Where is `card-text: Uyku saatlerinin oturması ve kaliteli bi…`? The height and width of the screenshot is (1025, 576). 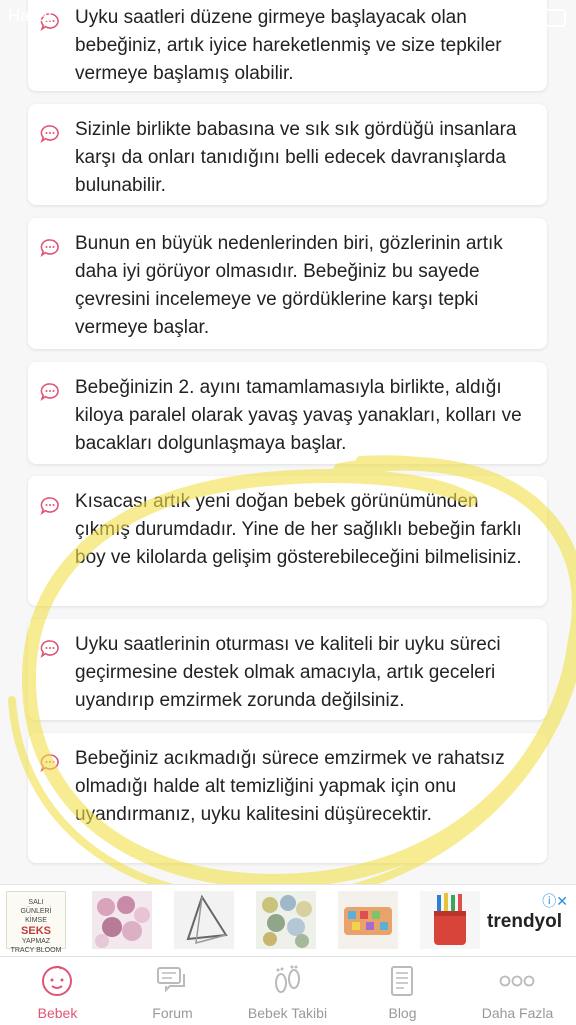 card-text: Uyku saatlerinin oturması ve kaliteli bi… is located at coordinates (288, 672).